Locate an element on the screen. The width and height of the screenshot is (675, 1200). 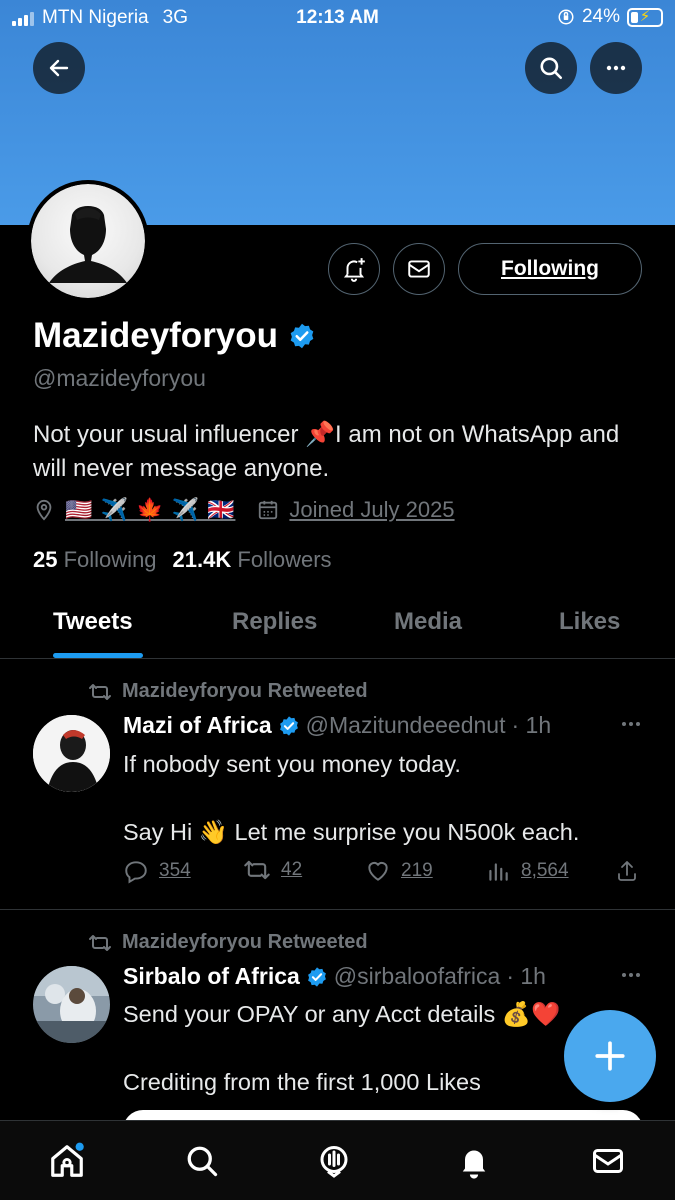
tab-likes: Likes is located at coordinates (589, 622).